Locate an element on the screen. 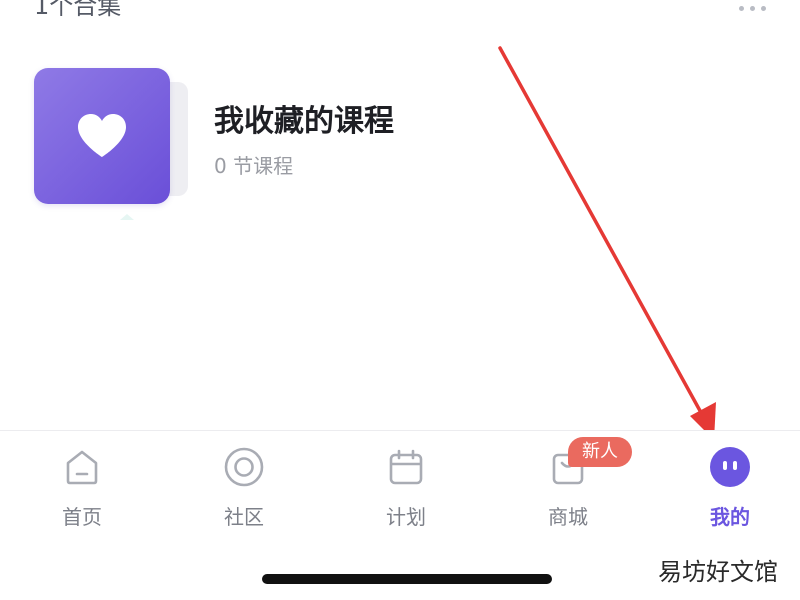  heart-icon is located at coordinates (102, 135).